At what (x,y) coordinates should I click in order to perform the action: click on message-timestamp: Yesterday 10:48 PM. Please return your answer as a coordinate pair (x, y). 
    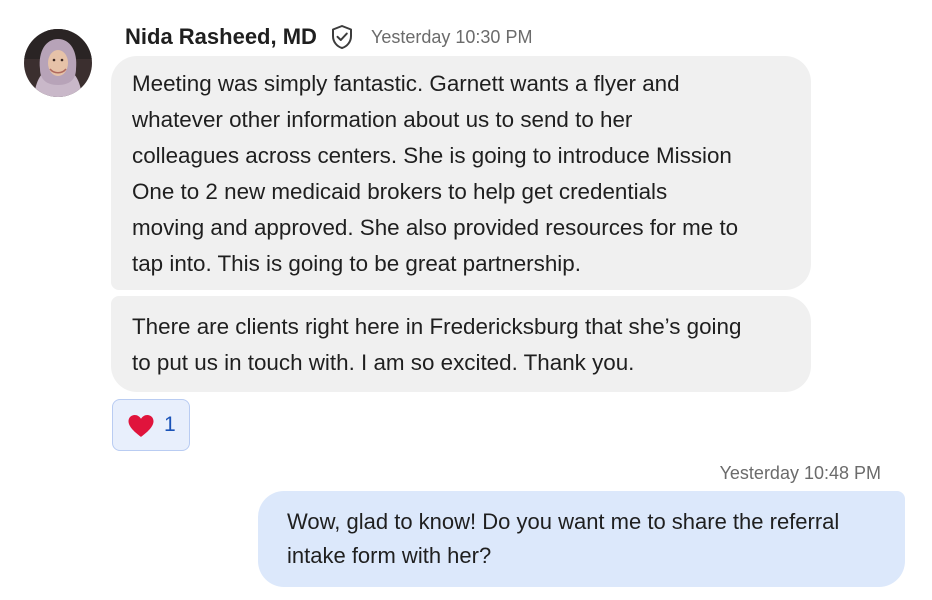
    Looking at the image, I should click on (800, 473).